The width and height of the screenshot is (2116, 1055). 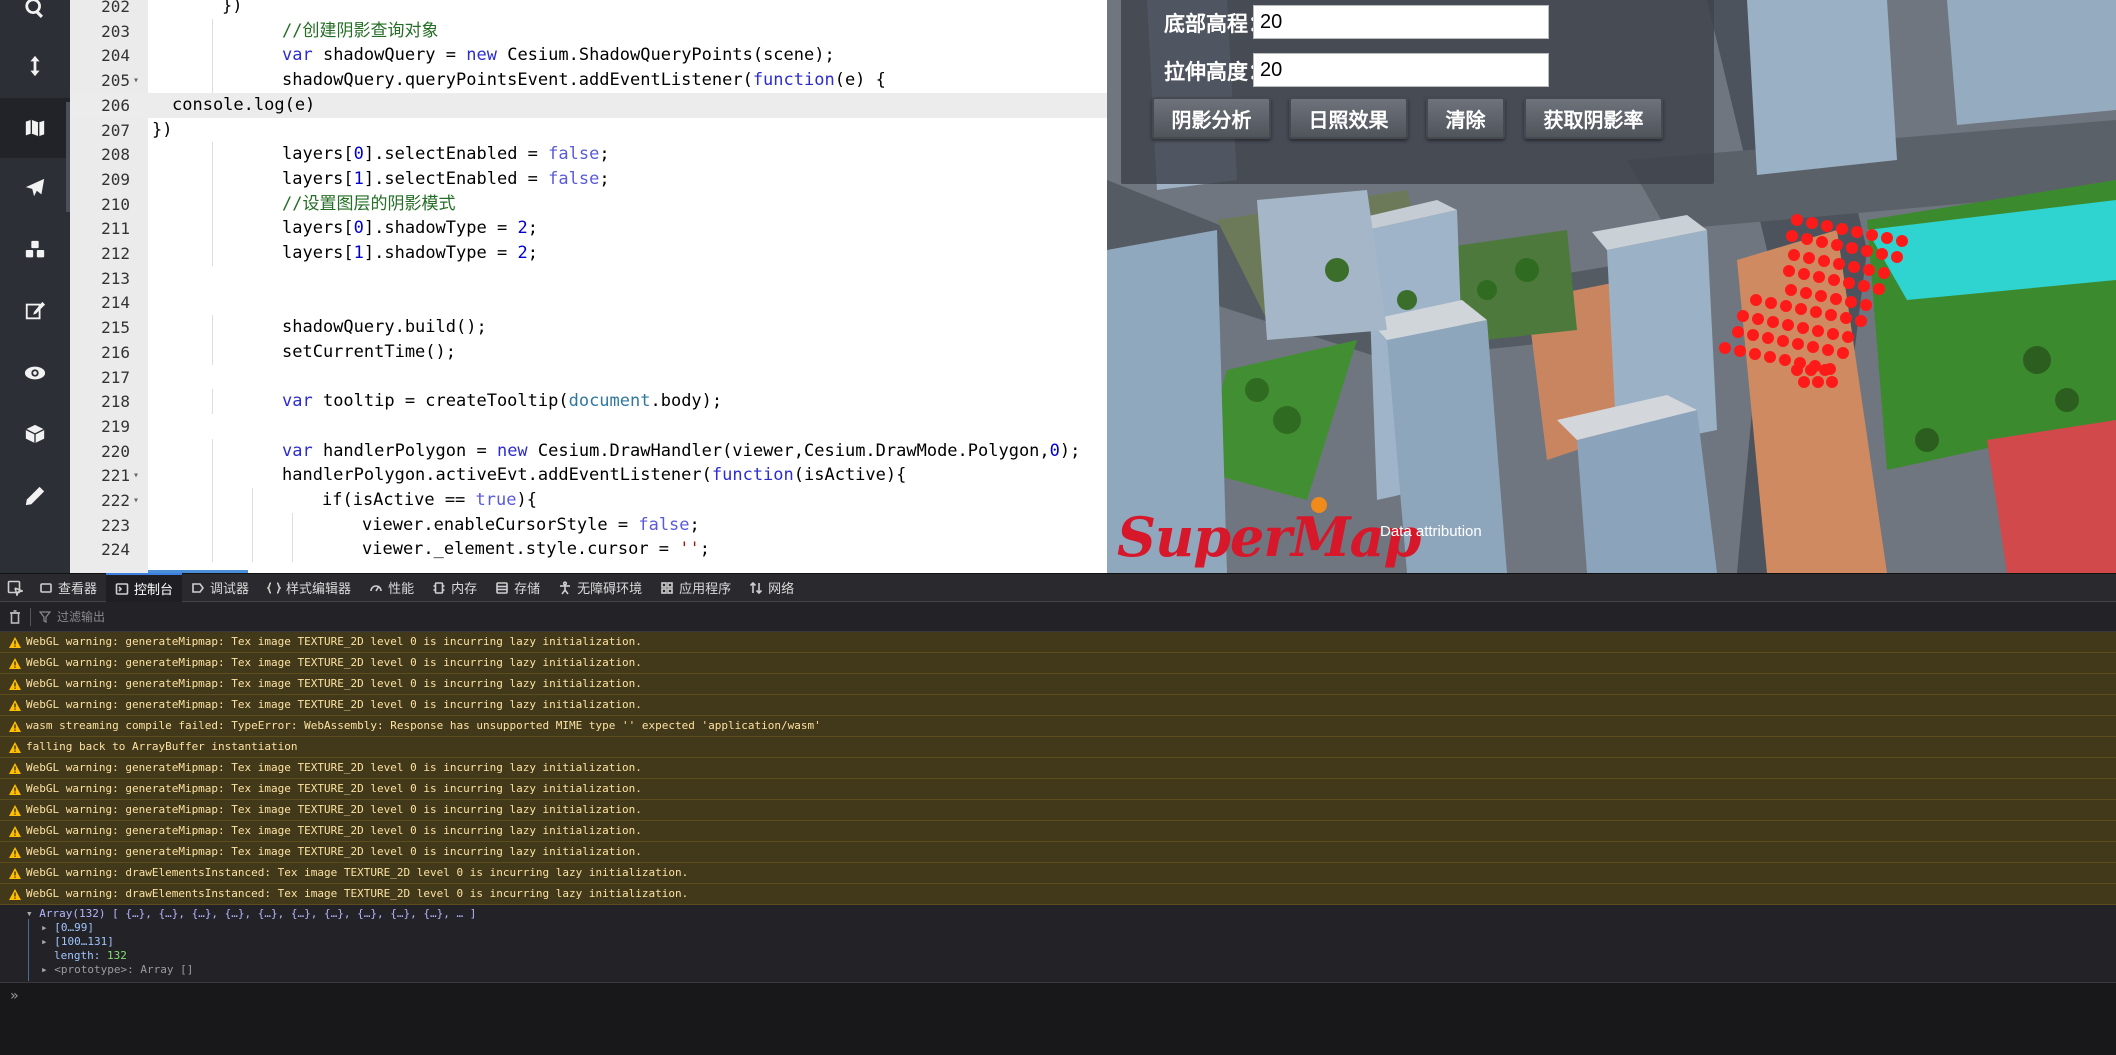 What do you see at coordinates (1058, 1018) in the screenshot?
I see `console-input: »` at bounding box center [1058, 1018].